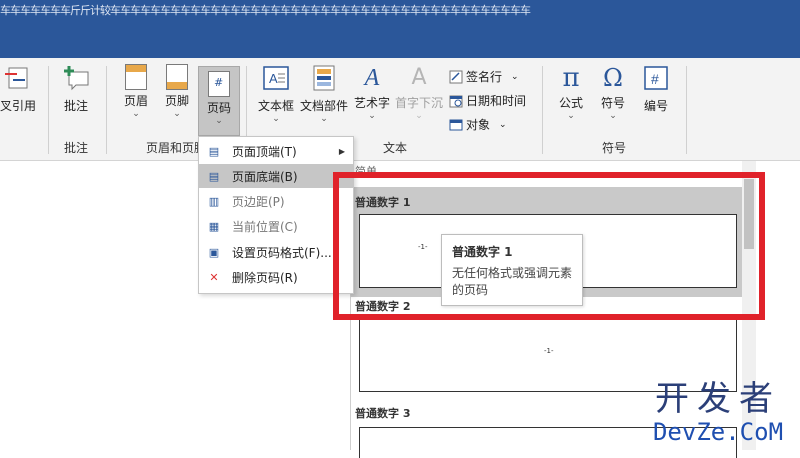  I want to click on page-number-preview: -1-, so click(549, 351).